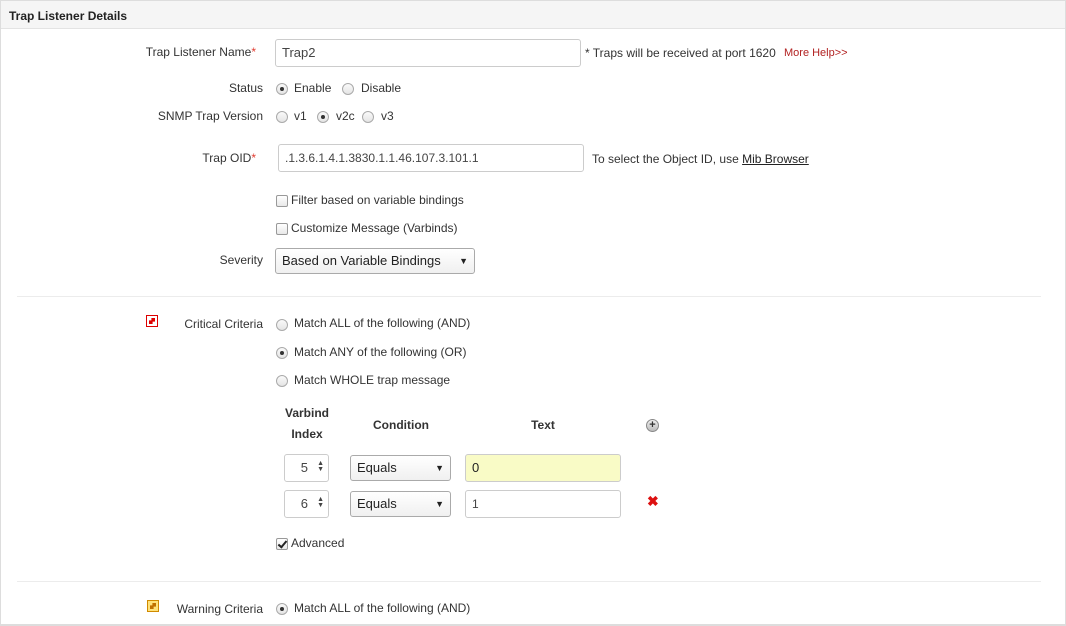  What do you see at coordinates (219, 609) in the screenshot?
I see `warning-criteria-label: Warning Criteria` at bounding box center [219, 609].